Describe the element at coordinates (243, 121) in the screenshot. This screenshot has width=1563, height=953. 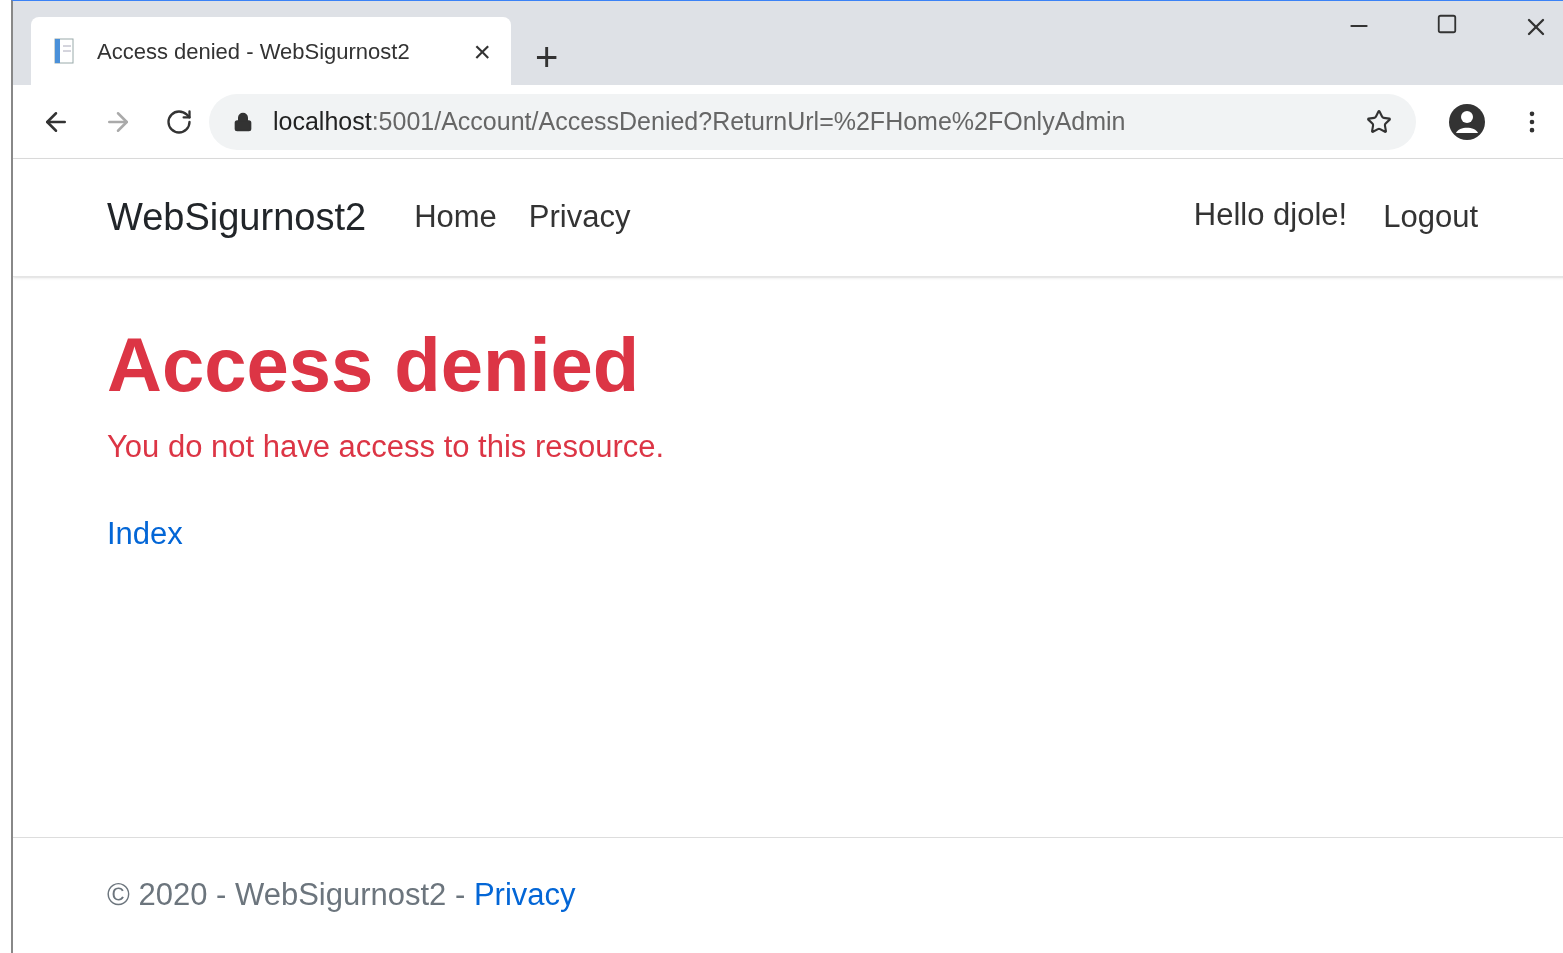
I see `lock-icon` at that location.